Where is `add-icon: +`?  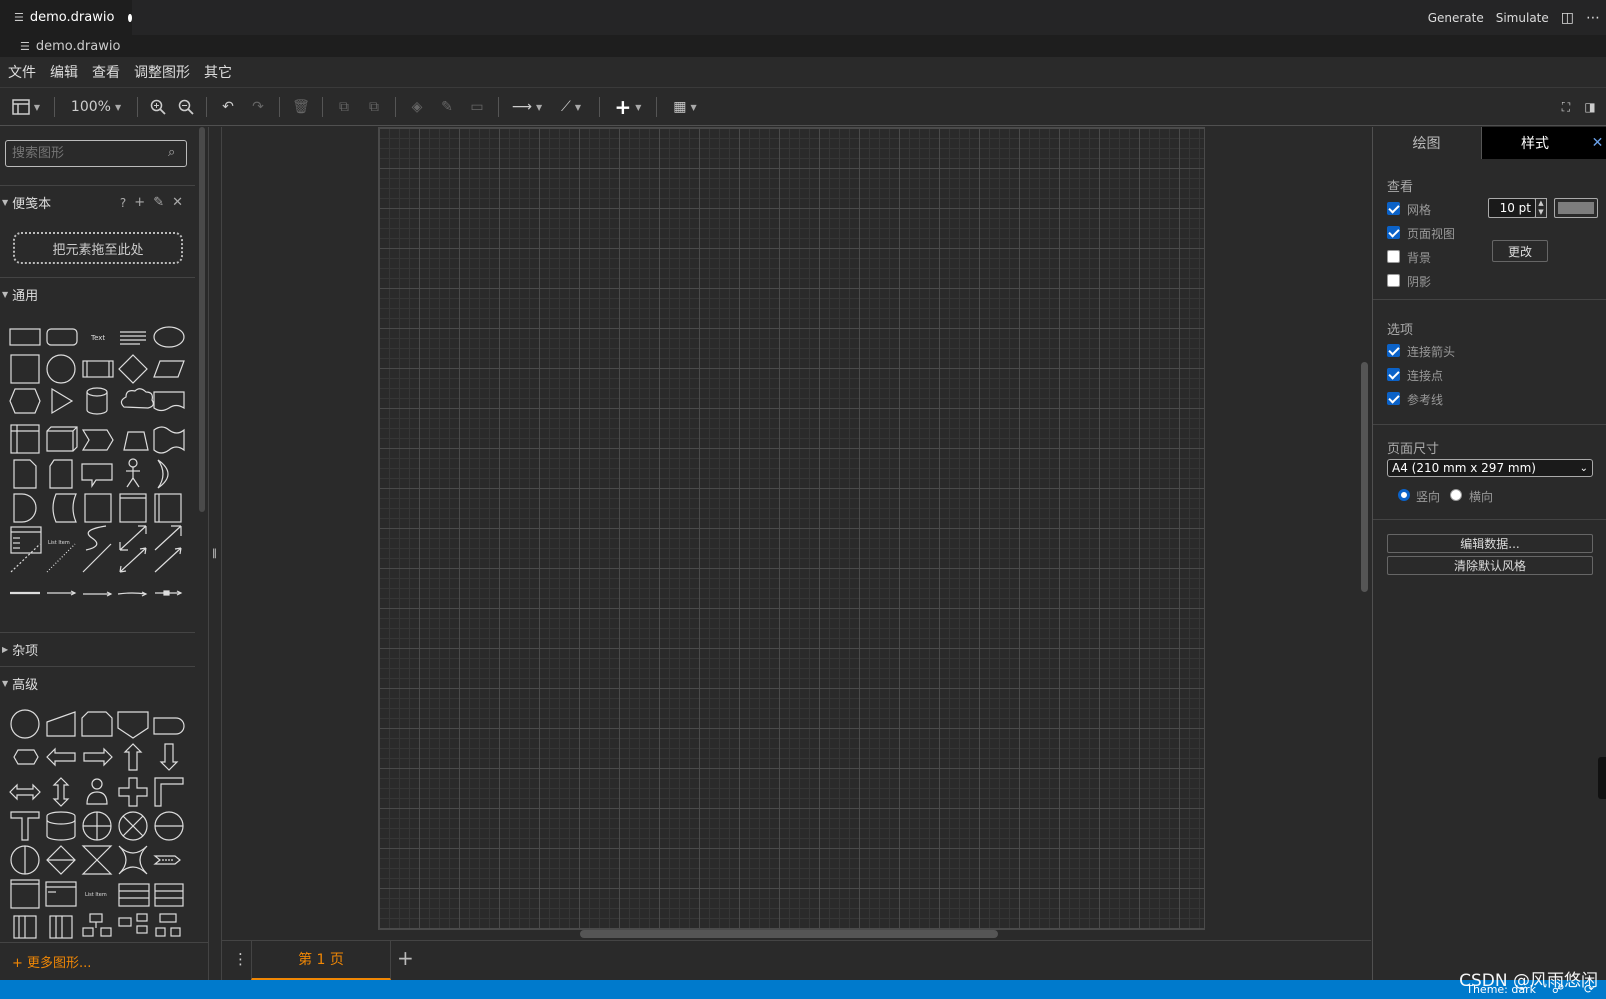
add-icon: + is located at coordinates (139, 202).